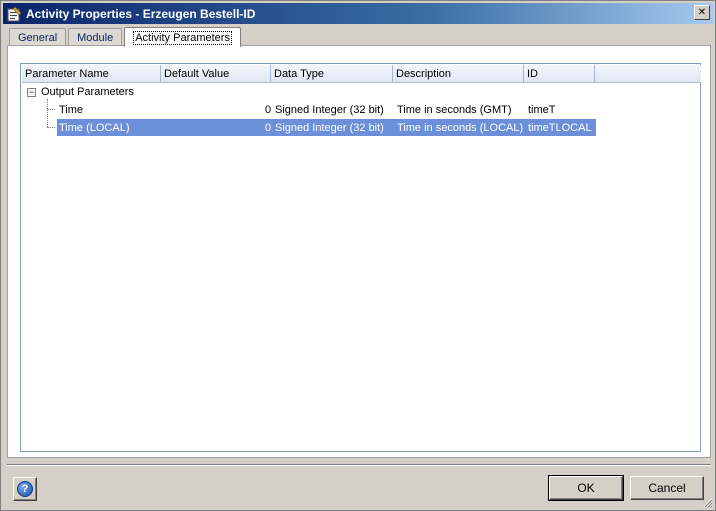 The width and height of the screenshot is (716, 511). I want to click on cancel-button: Cancel, so click(667, 488).